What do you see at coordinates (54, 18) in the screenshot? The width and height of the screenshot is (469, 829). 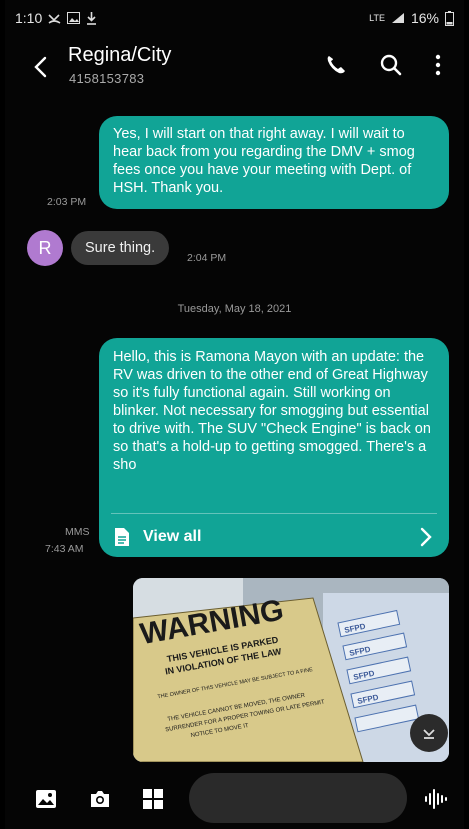 I see `missed-call-icon` at bounding box center [54, 18].